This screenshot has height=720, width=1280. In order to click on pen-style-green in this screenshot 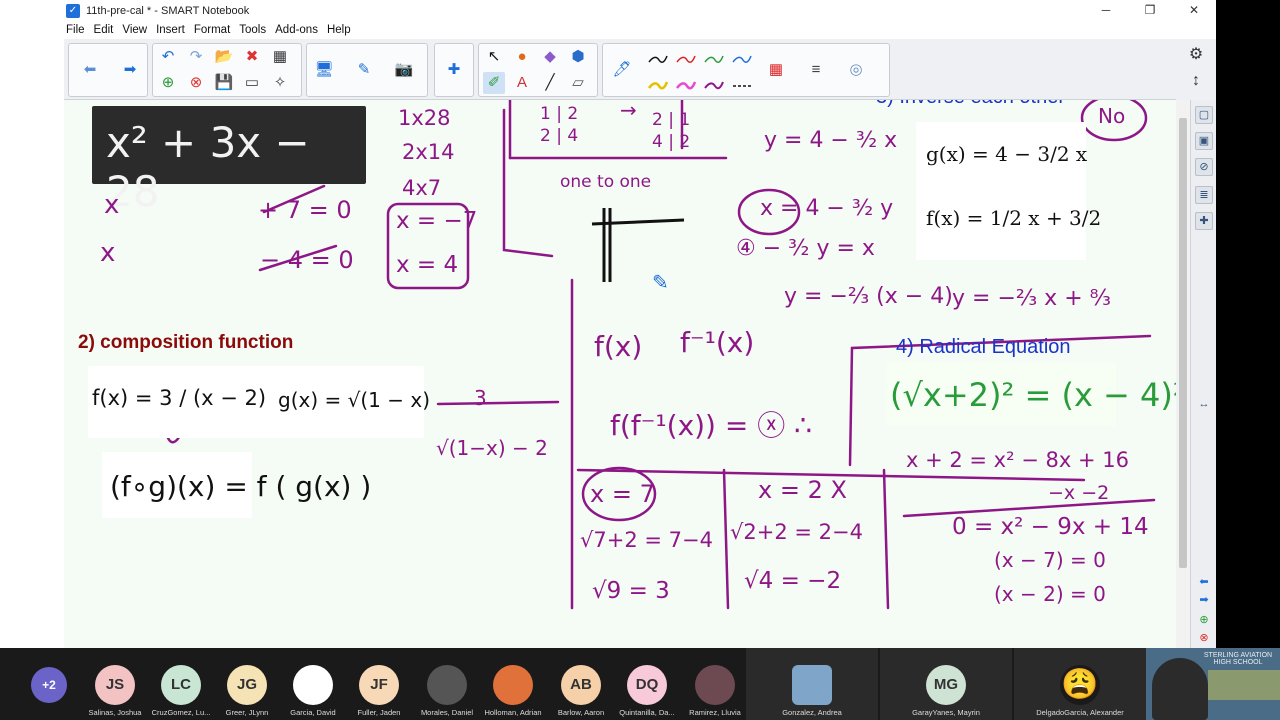, I will do `click(714, 59)`.